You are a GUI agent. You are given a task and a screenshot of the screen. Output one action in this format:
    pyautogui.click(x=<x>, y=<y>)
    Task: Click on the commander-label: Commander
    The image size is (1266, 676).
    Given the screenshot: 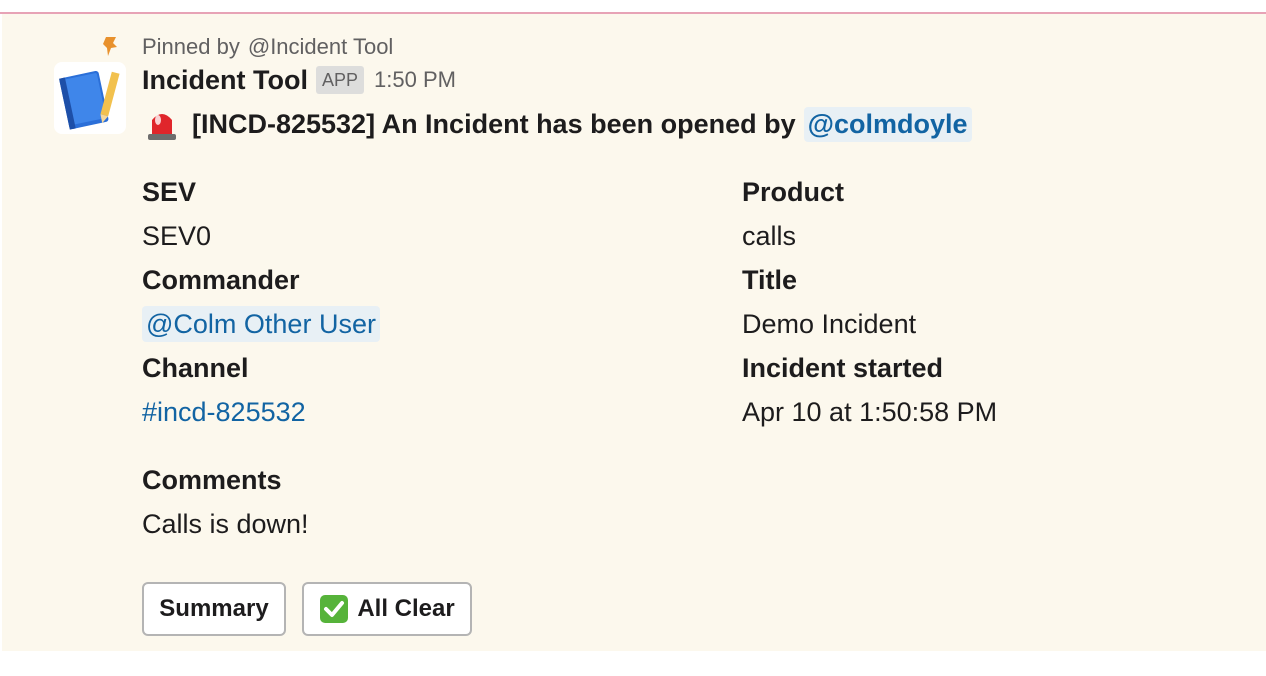 What is the action you would take?
    pyautogui.click(x=221, y=280)
    